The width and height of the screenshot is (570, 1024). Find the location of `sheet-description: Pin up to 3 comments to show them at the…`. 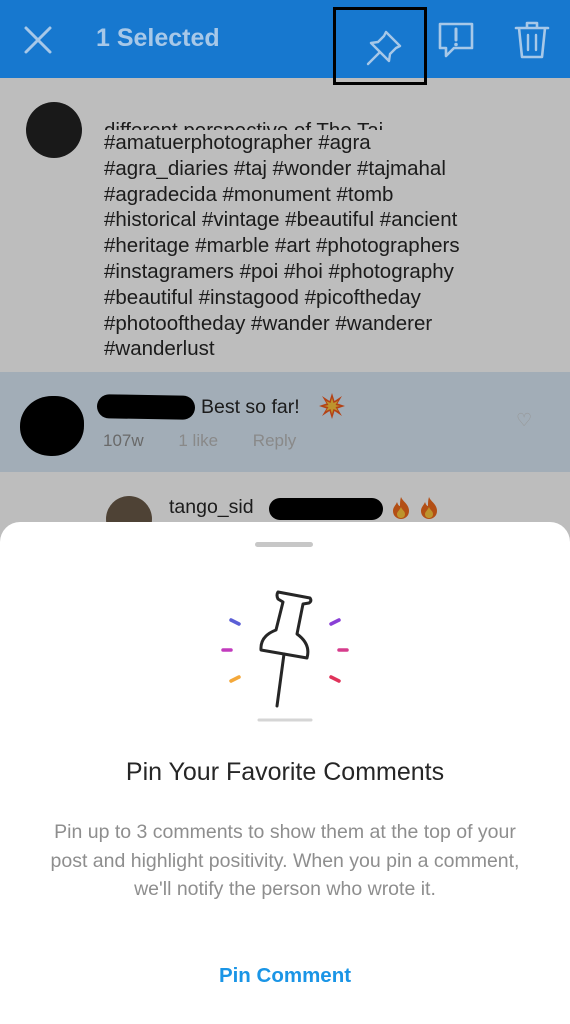

sheet-description: Pin up to 3 comments to show them at the… is located at coordinates (285, 860).